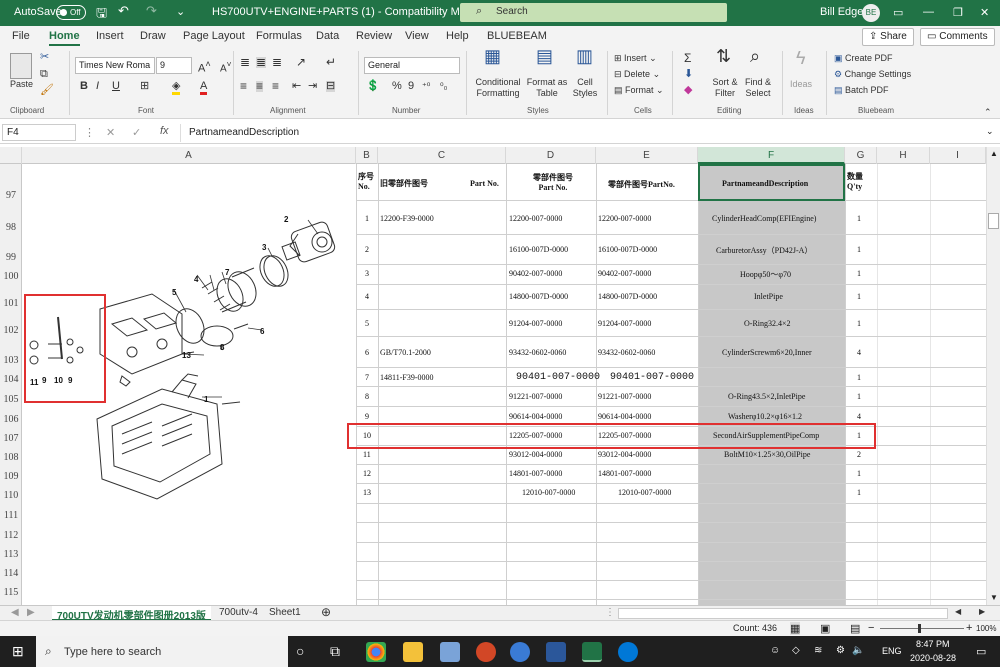 The height and width of the screenshot is (667, 1000). Describe the element at coordinates (261, 62) in the screenshot. I see `align-middle-icon: ≣` at that location.